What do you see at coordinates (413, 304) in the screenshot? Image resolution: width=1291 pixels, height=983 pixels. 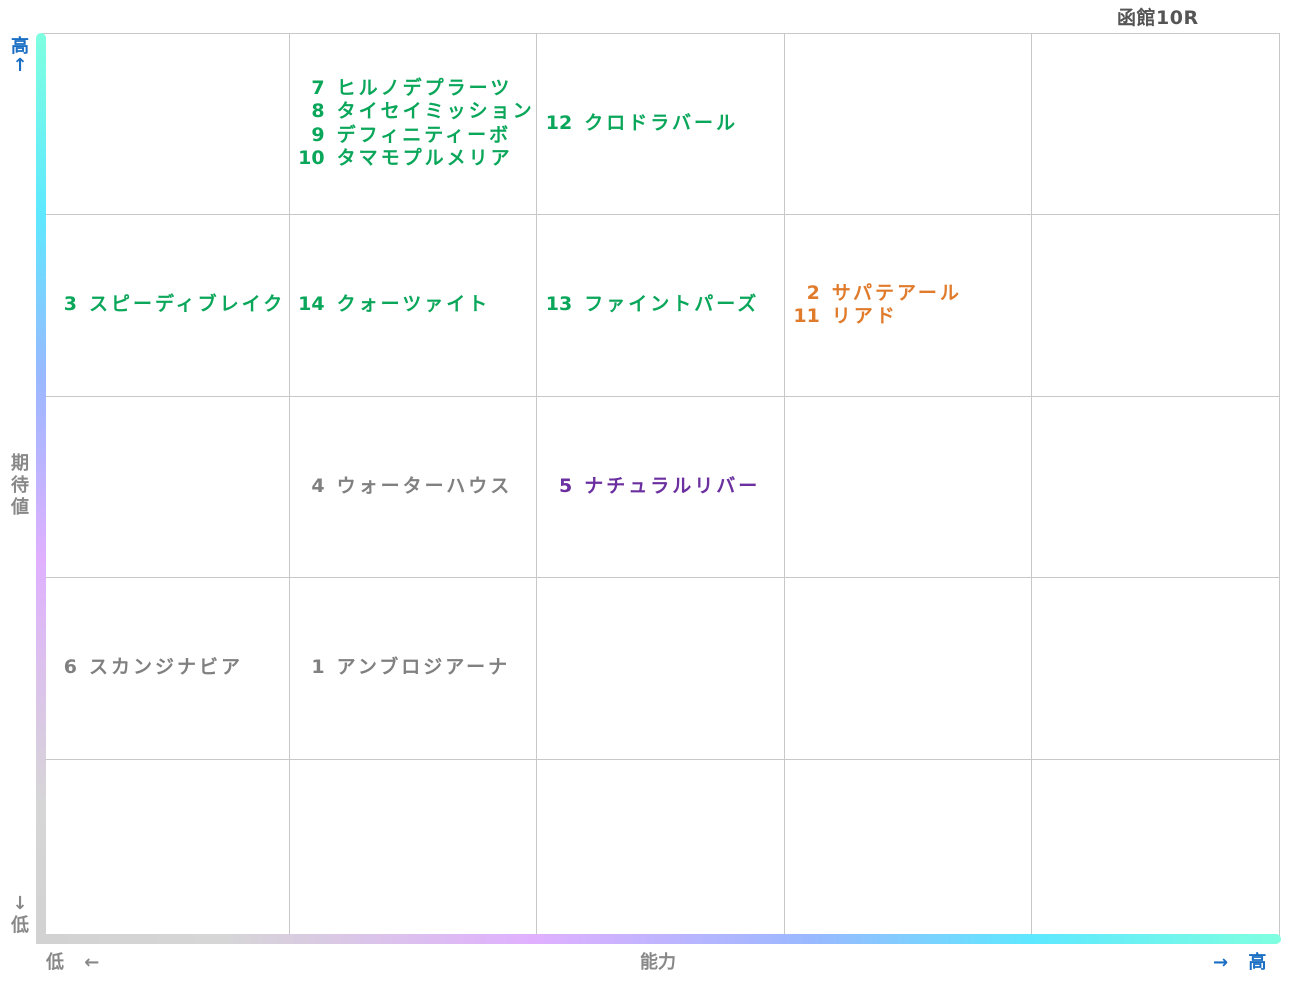 I see `horse-name: クォーツァイト` at bounding box center [413, 304].